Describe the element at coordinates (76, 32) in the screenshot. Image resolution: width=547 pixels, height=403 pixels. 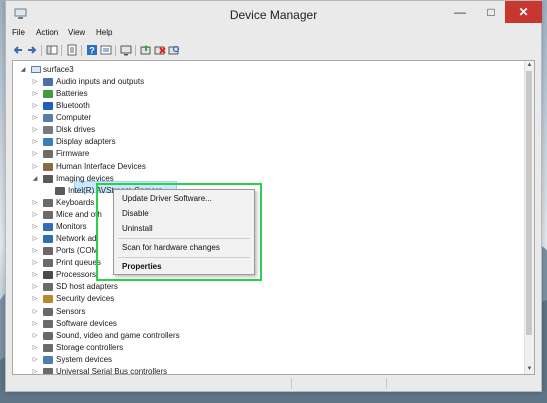
I see `menu-view: View` at that location.